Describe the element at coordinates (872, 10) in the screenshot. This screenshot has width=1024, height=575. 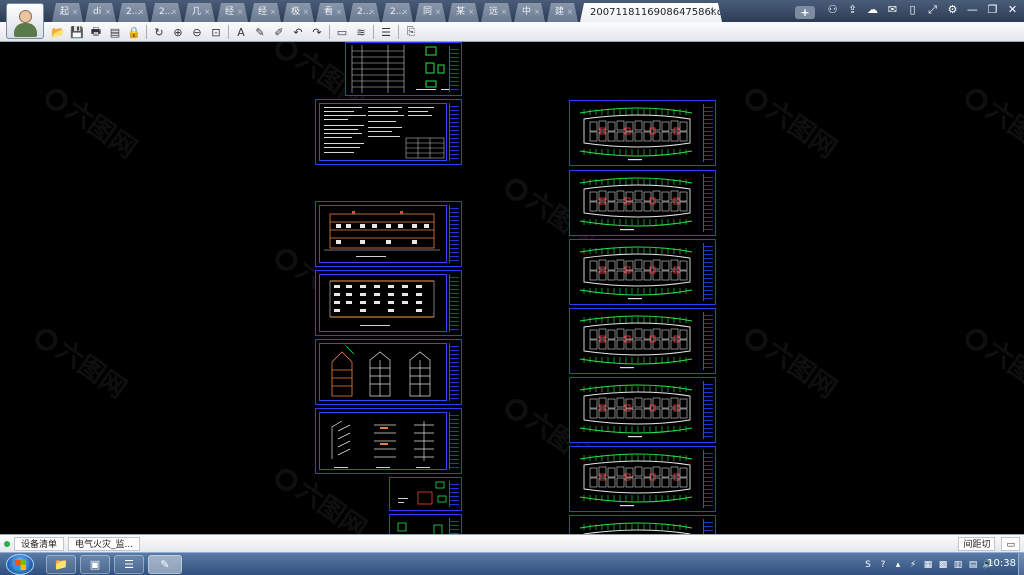
I see `skin-icon: ☁` at that location.